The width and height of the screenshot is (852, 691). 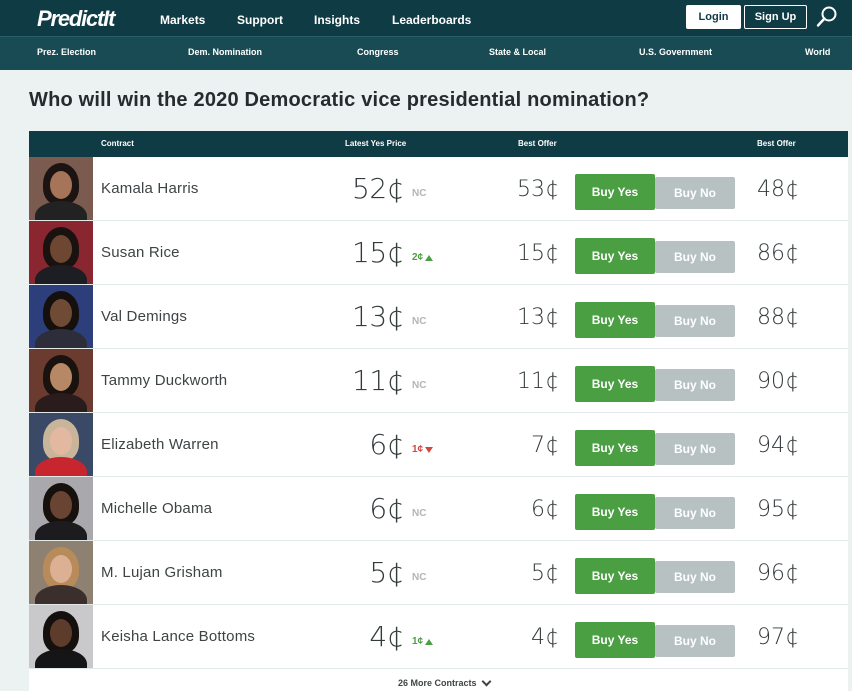 I want to click on best-offer-no: 48¢, so click(x=778, y=189).